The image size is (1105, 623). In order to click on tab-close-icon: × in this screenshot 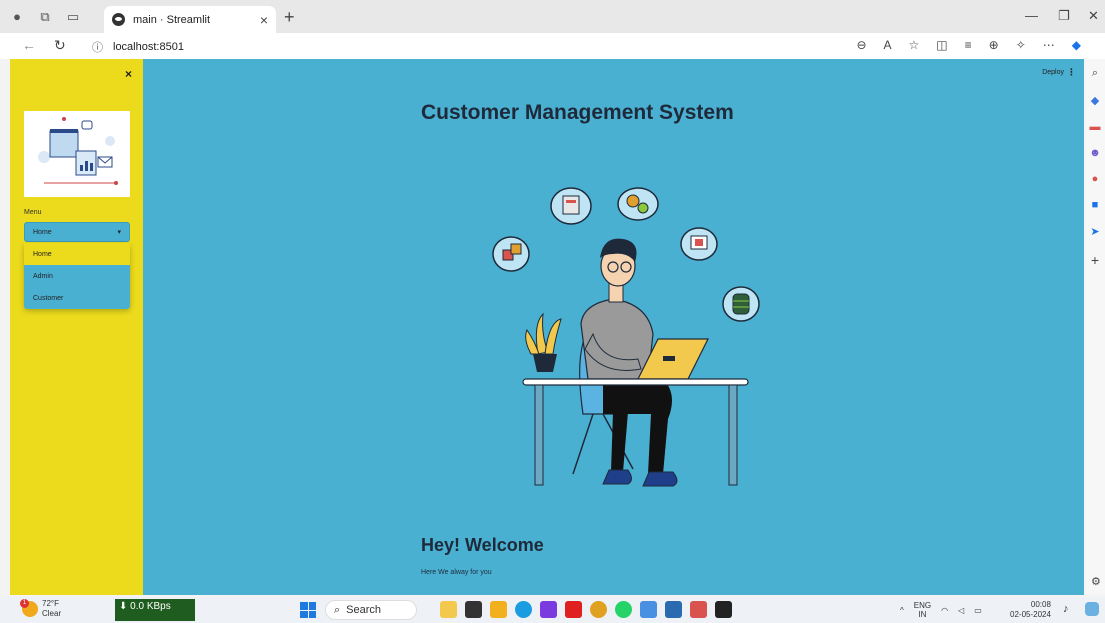, I will do `click(264, 20)`.